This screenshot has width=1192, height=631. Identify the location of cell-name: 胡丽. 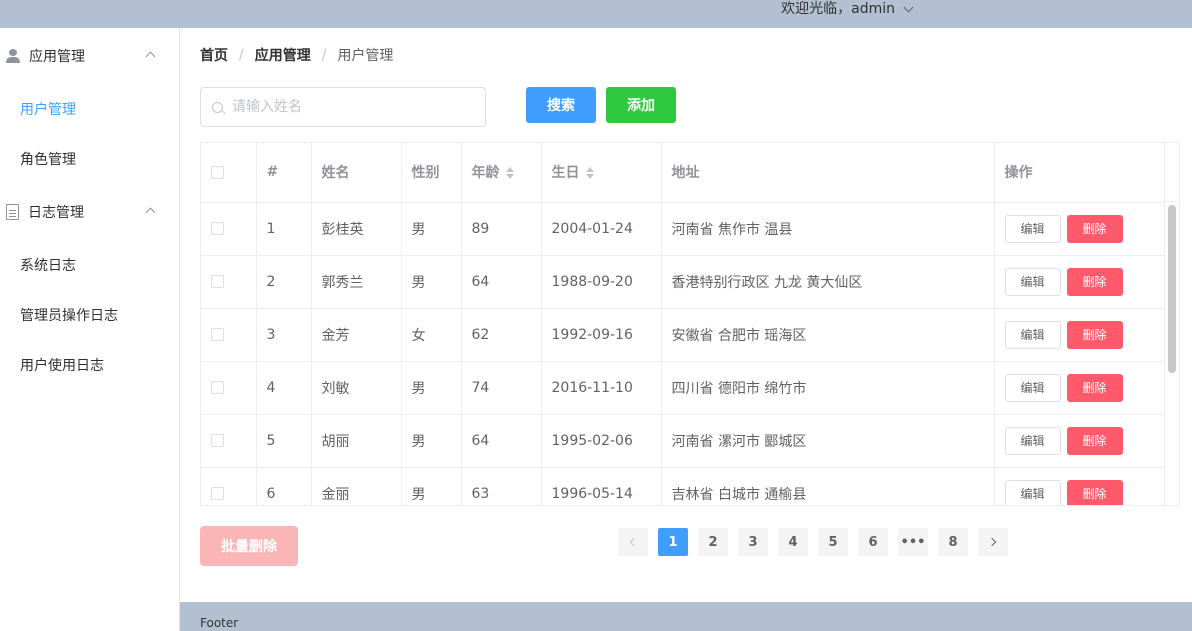
(356, 441).